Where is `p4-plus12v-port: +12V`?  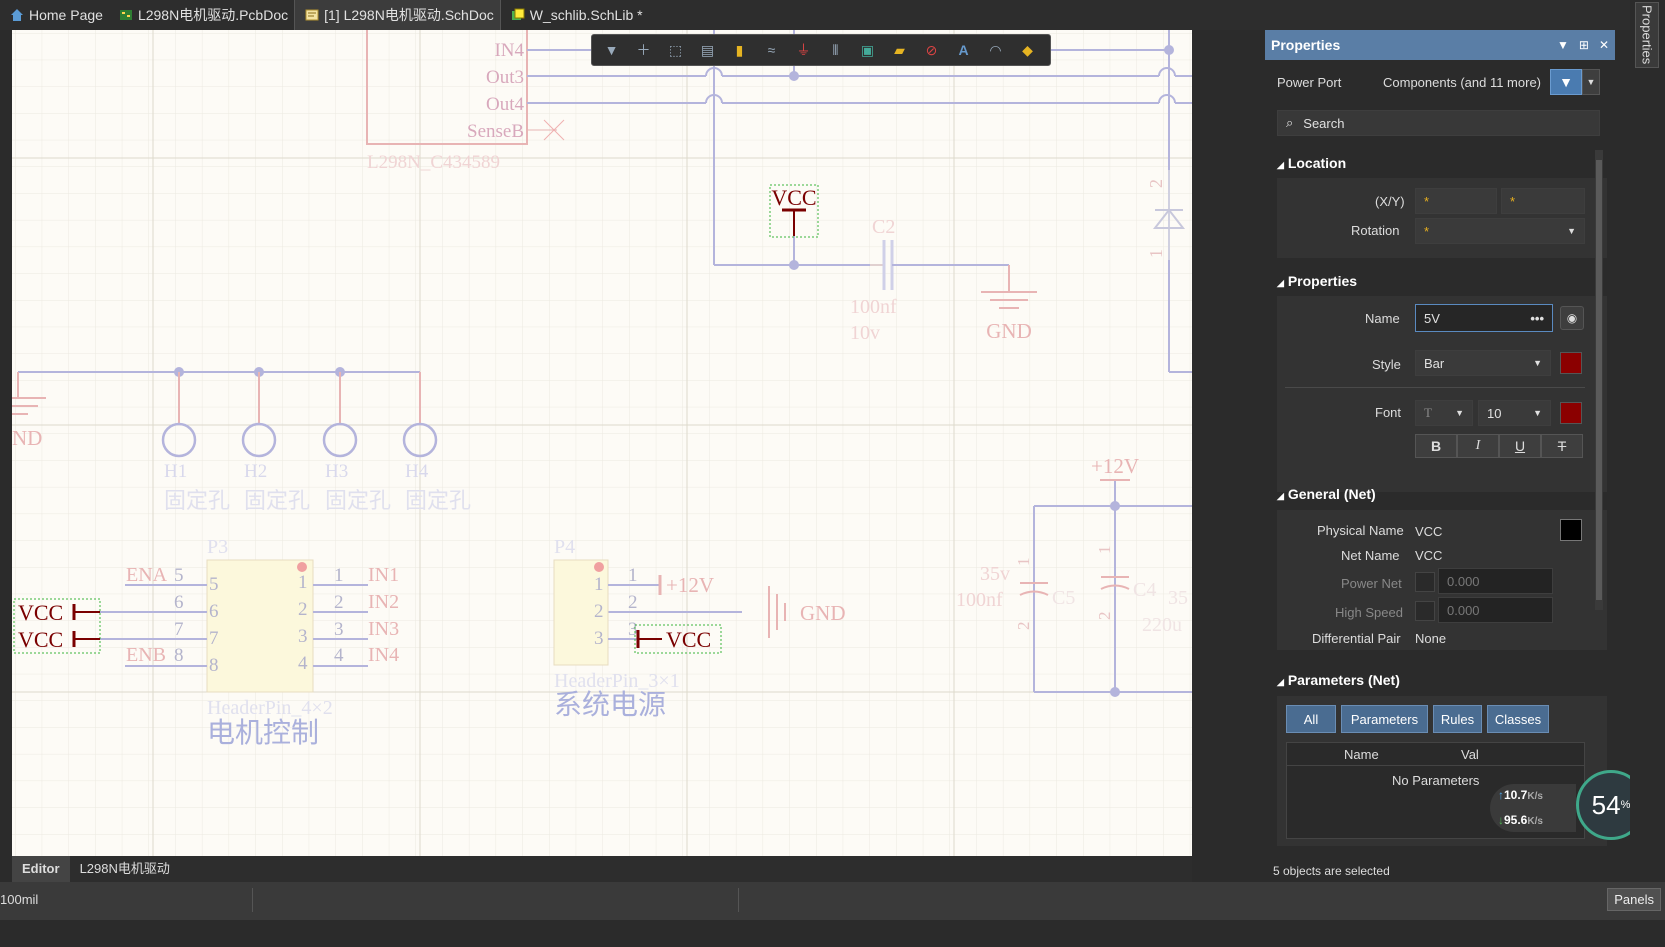 p4-plus12v-port: +12V is located at coordinates (686, 585).